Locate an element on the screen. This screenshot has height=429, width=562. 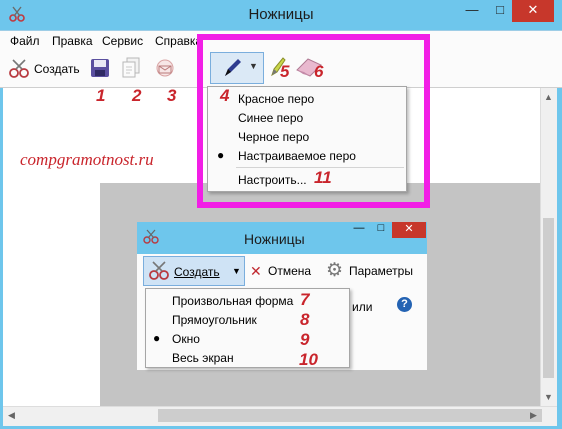
annotation-2: 2 is located at coordinates (137, 95).